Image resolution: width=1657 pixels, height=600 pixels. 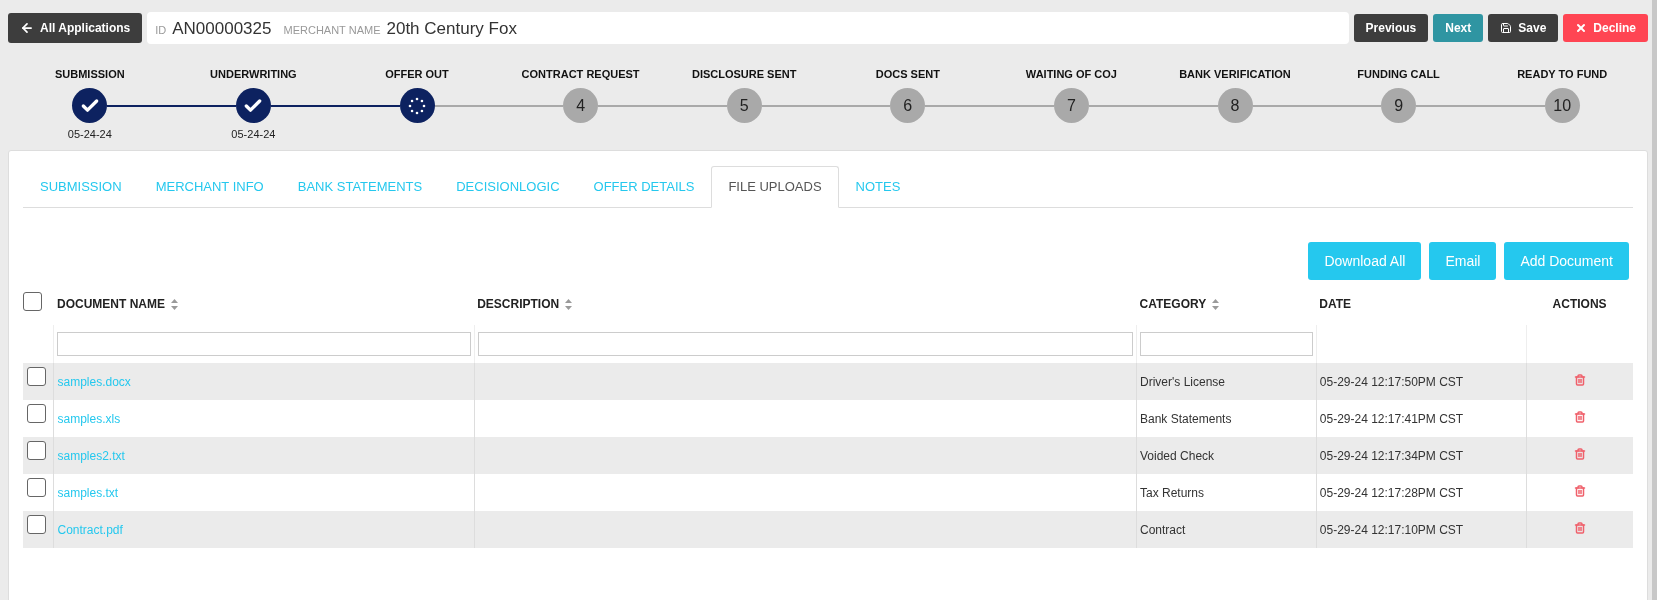 What do you see at coordinates (1458, 28) in the screenshot?
I see `next-button: Next` at bounding box center [1458, 28].